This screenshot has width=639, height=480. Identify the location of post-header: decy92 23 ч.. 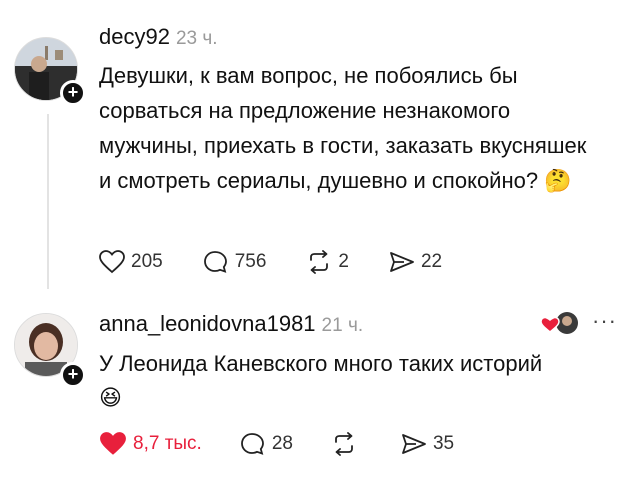
(158, 37).